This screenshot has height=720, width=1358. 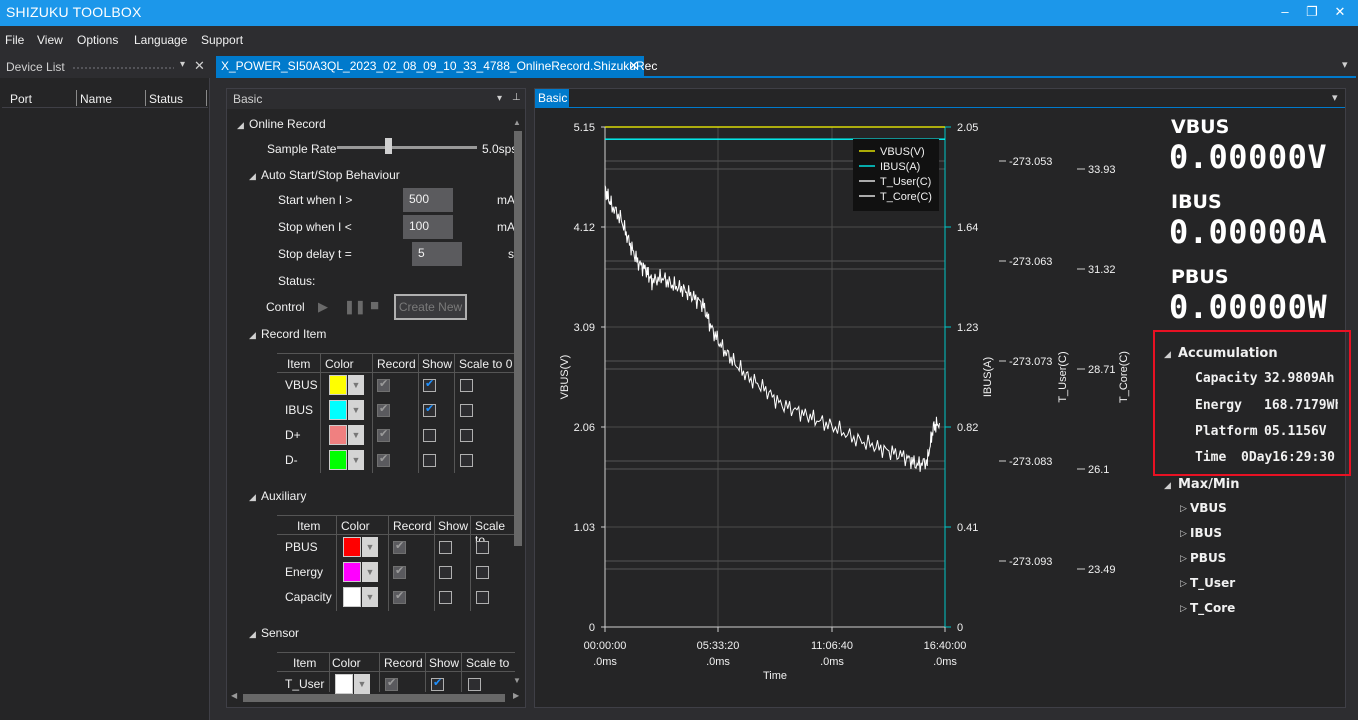 What do you see at coordinates (1335, 97) in the screenshot?
I see `chart-menu-icon: ▾` at bounding box center [1335, 97].